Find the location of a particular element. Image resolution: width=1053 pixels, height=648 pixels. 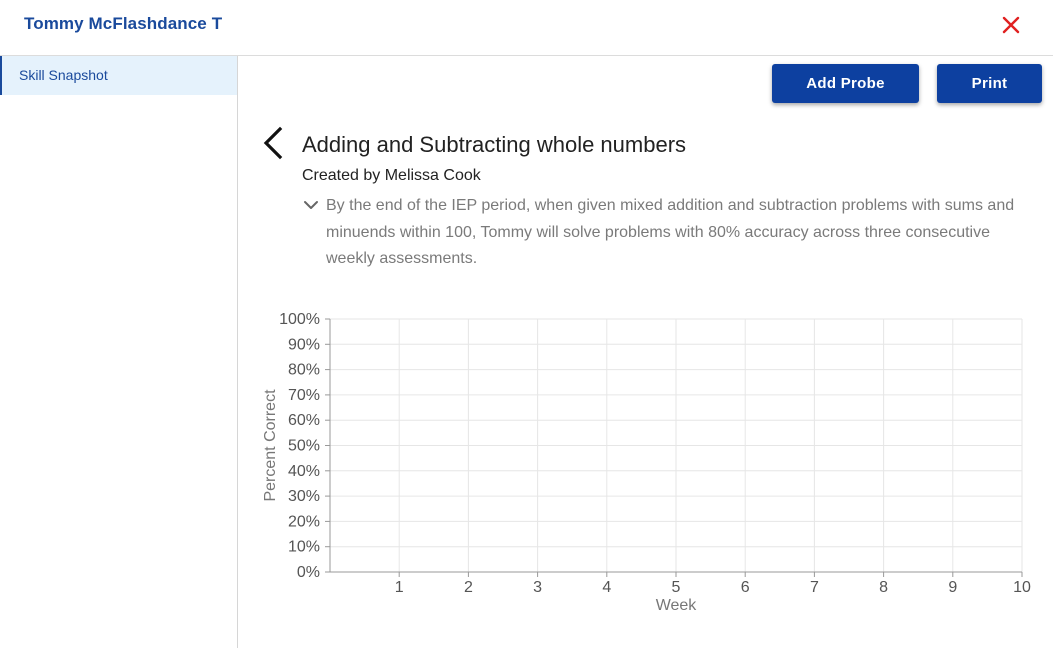

app-header: Tommy McFlashdance T is located at coordinates (526, 28).